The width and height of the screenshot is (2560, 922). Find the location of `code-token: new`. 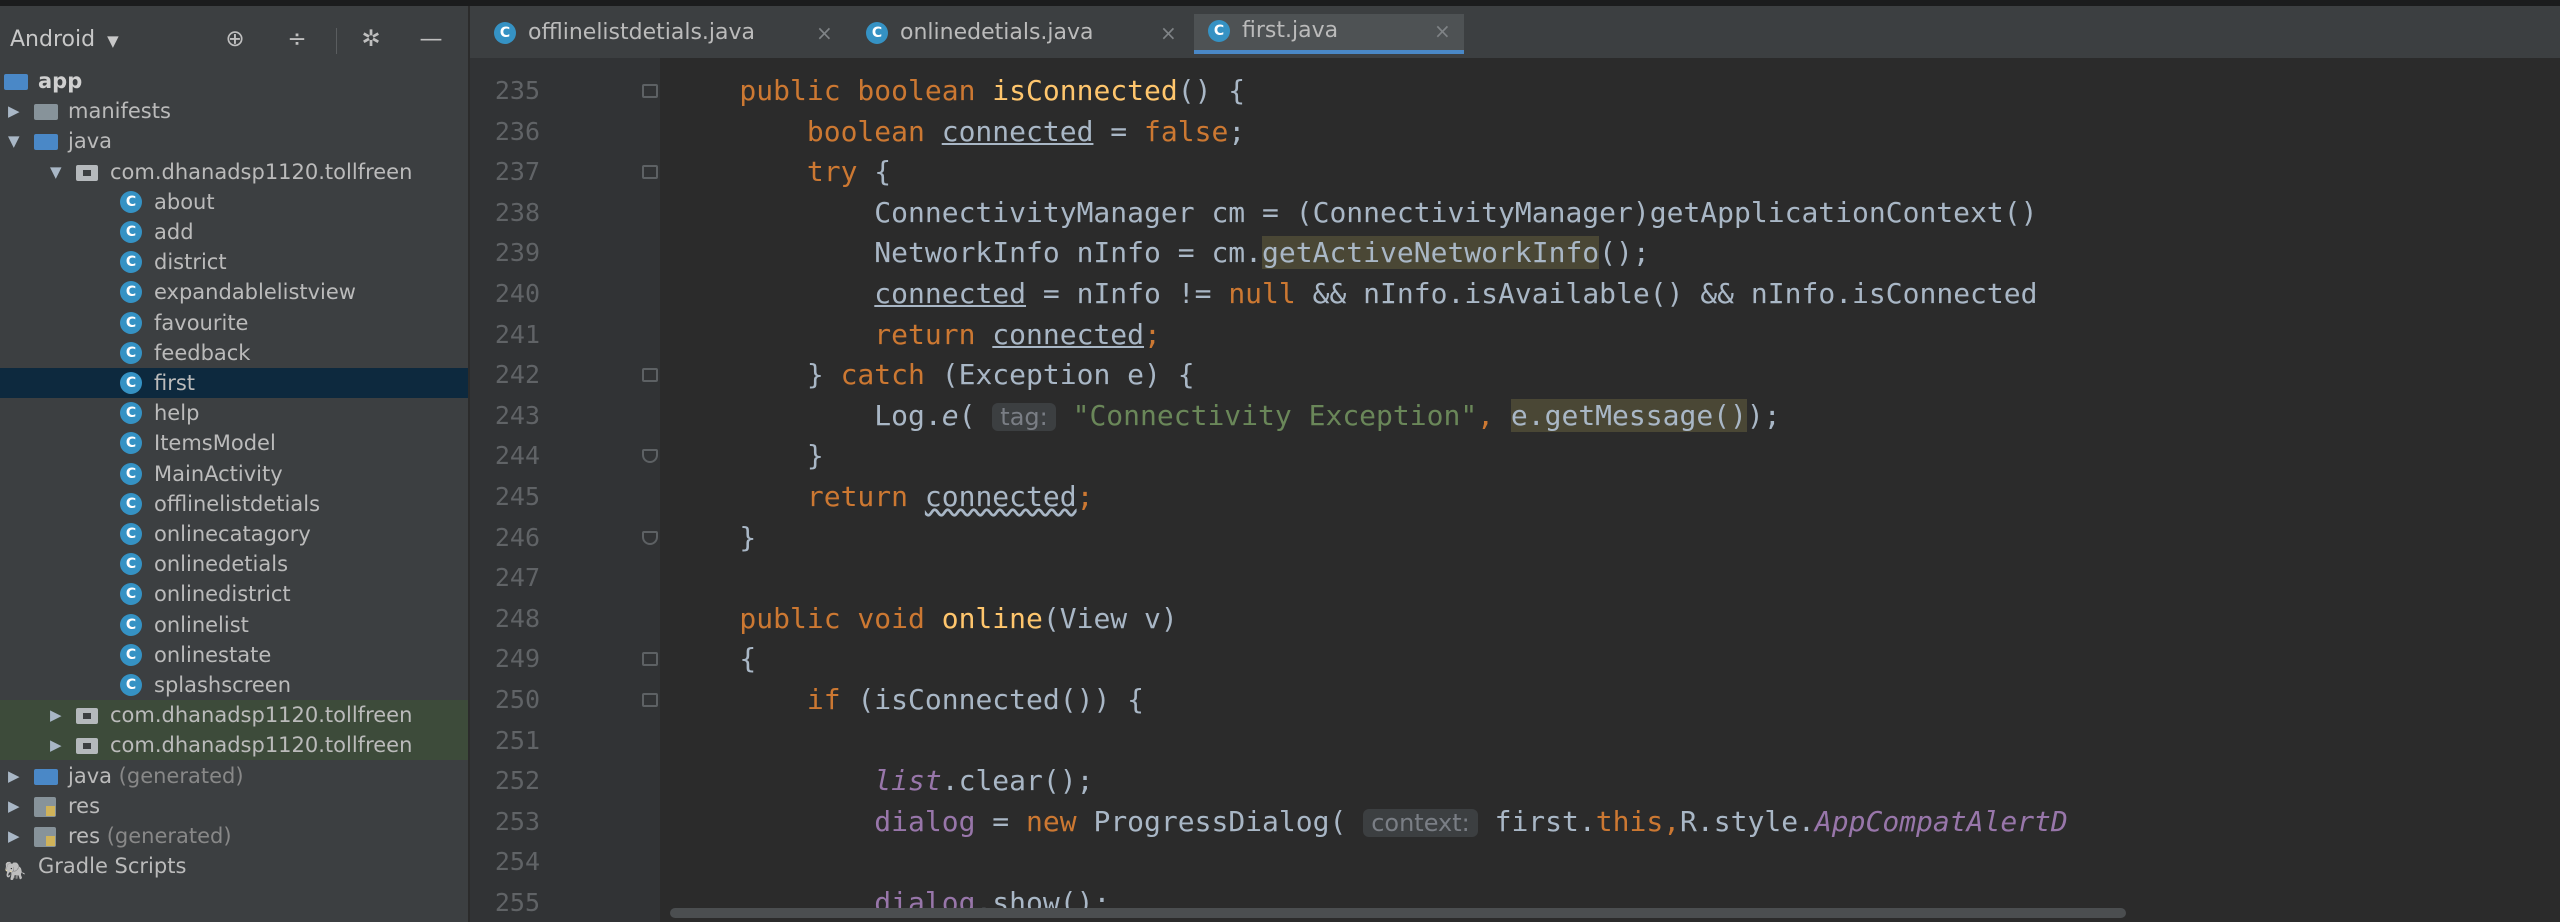

code-token: new is located at coordinates (1060, 821).